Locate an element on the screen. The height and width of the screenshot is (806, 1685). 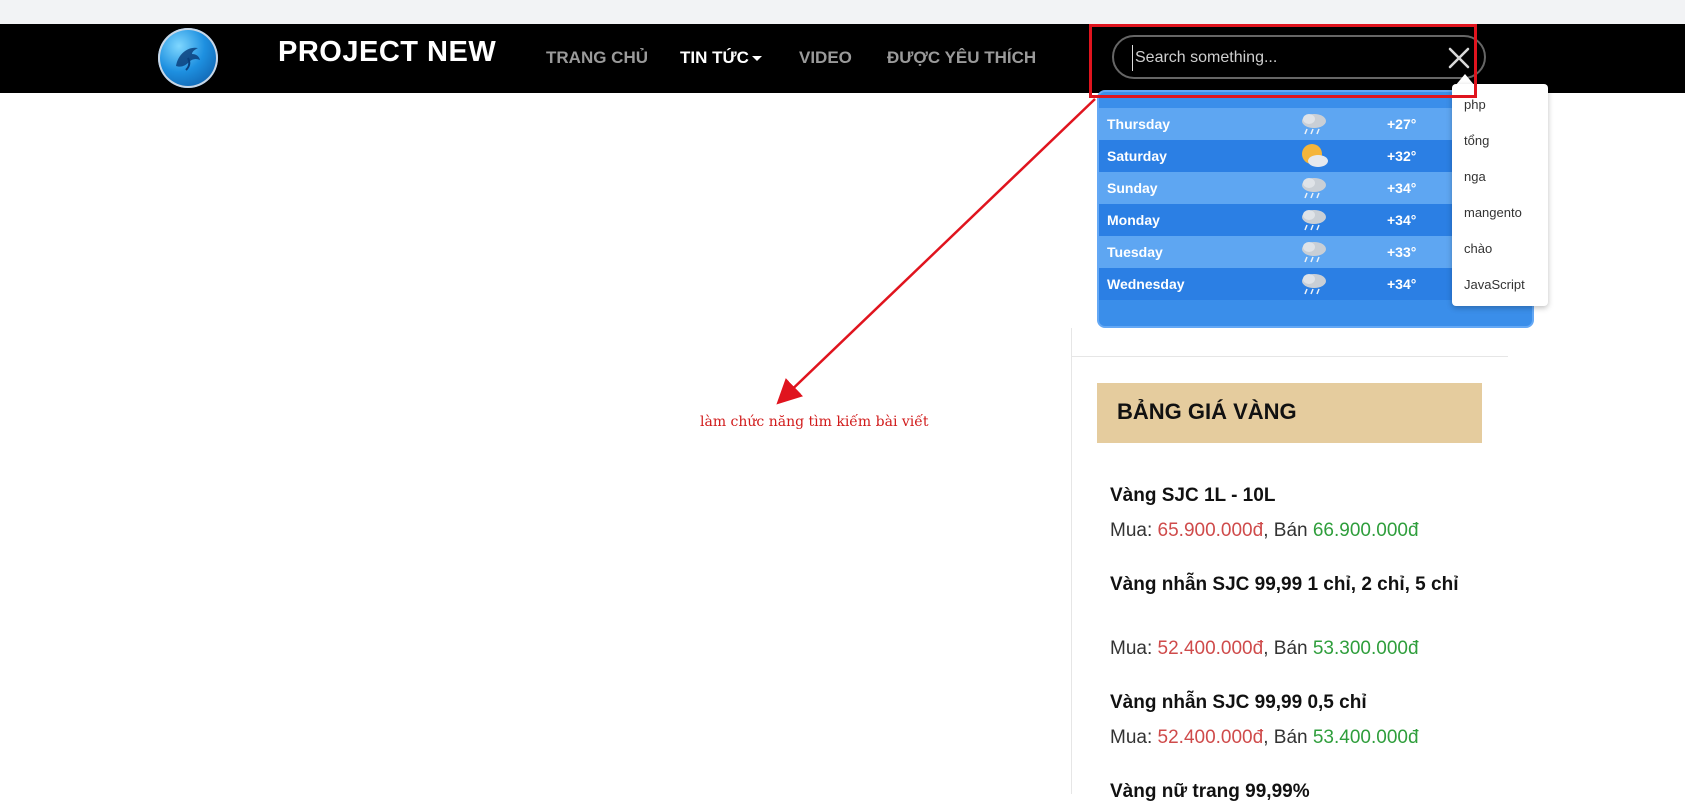
gold-item-name: Vàng nhẫn SJC 99,99 1 chỉ, 2 chỉ, 5 chỉ is located at coordinates (1284, 584).